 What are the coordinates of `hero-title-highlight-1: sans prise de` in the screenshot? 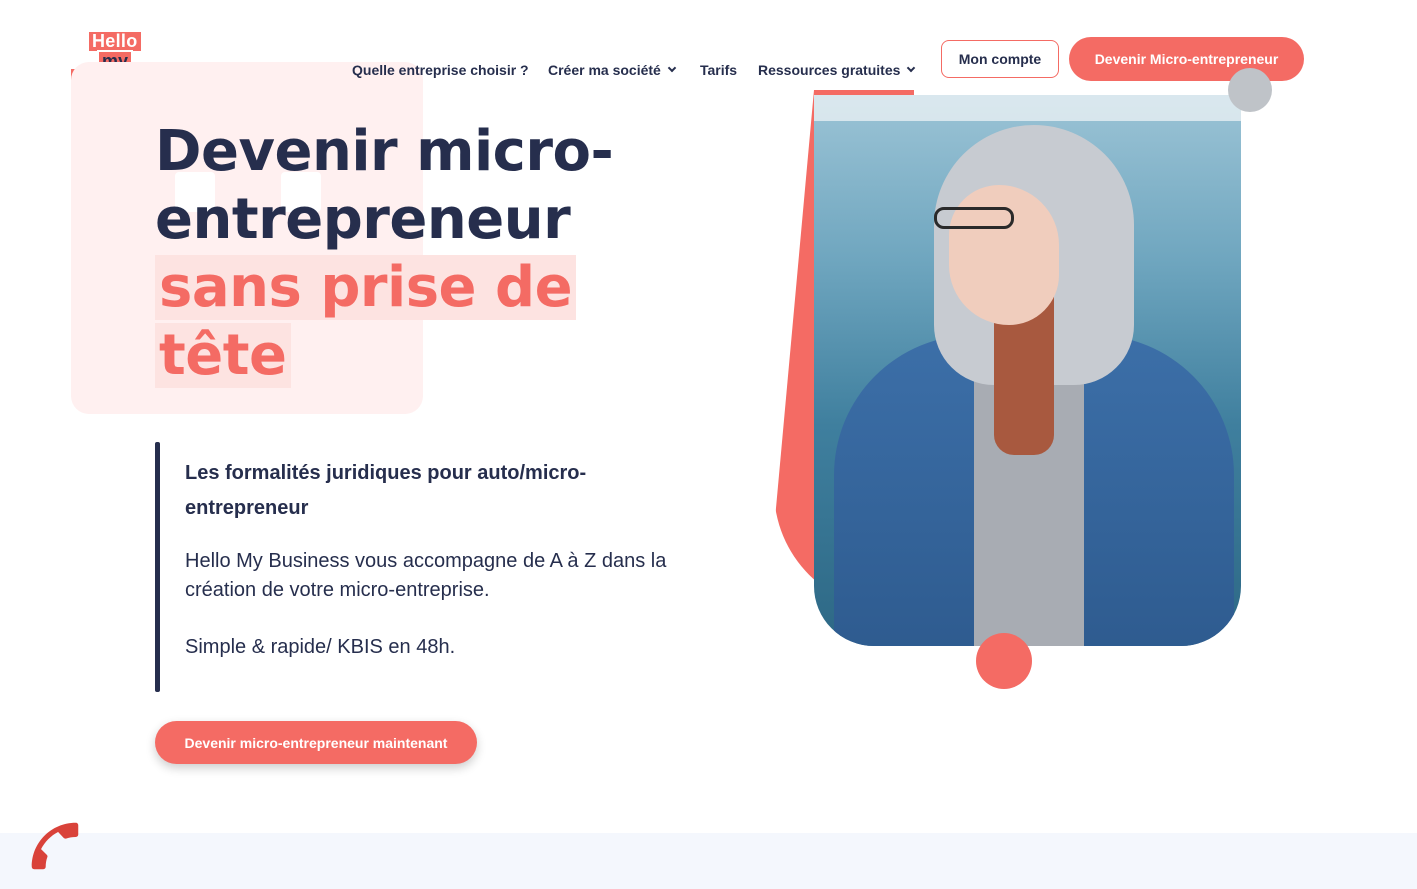 It's located at (366, 287).